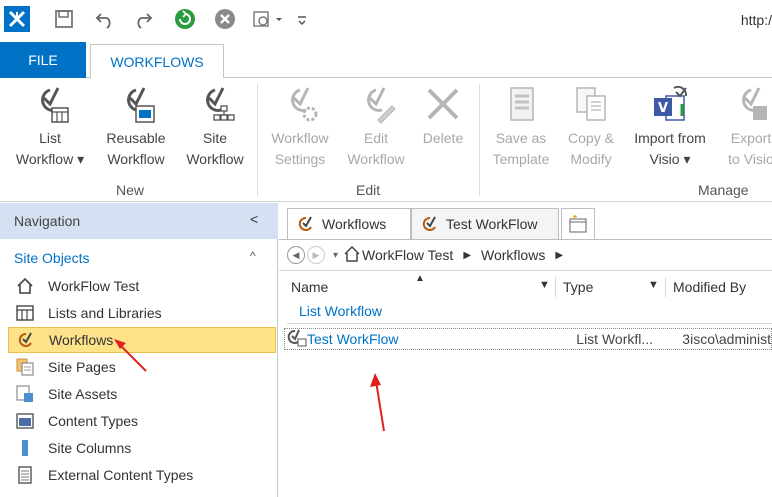 The height and width of the screenshot is (497, 772). I want to click on save-as-template-label-1: Save as, so click(521, 138).